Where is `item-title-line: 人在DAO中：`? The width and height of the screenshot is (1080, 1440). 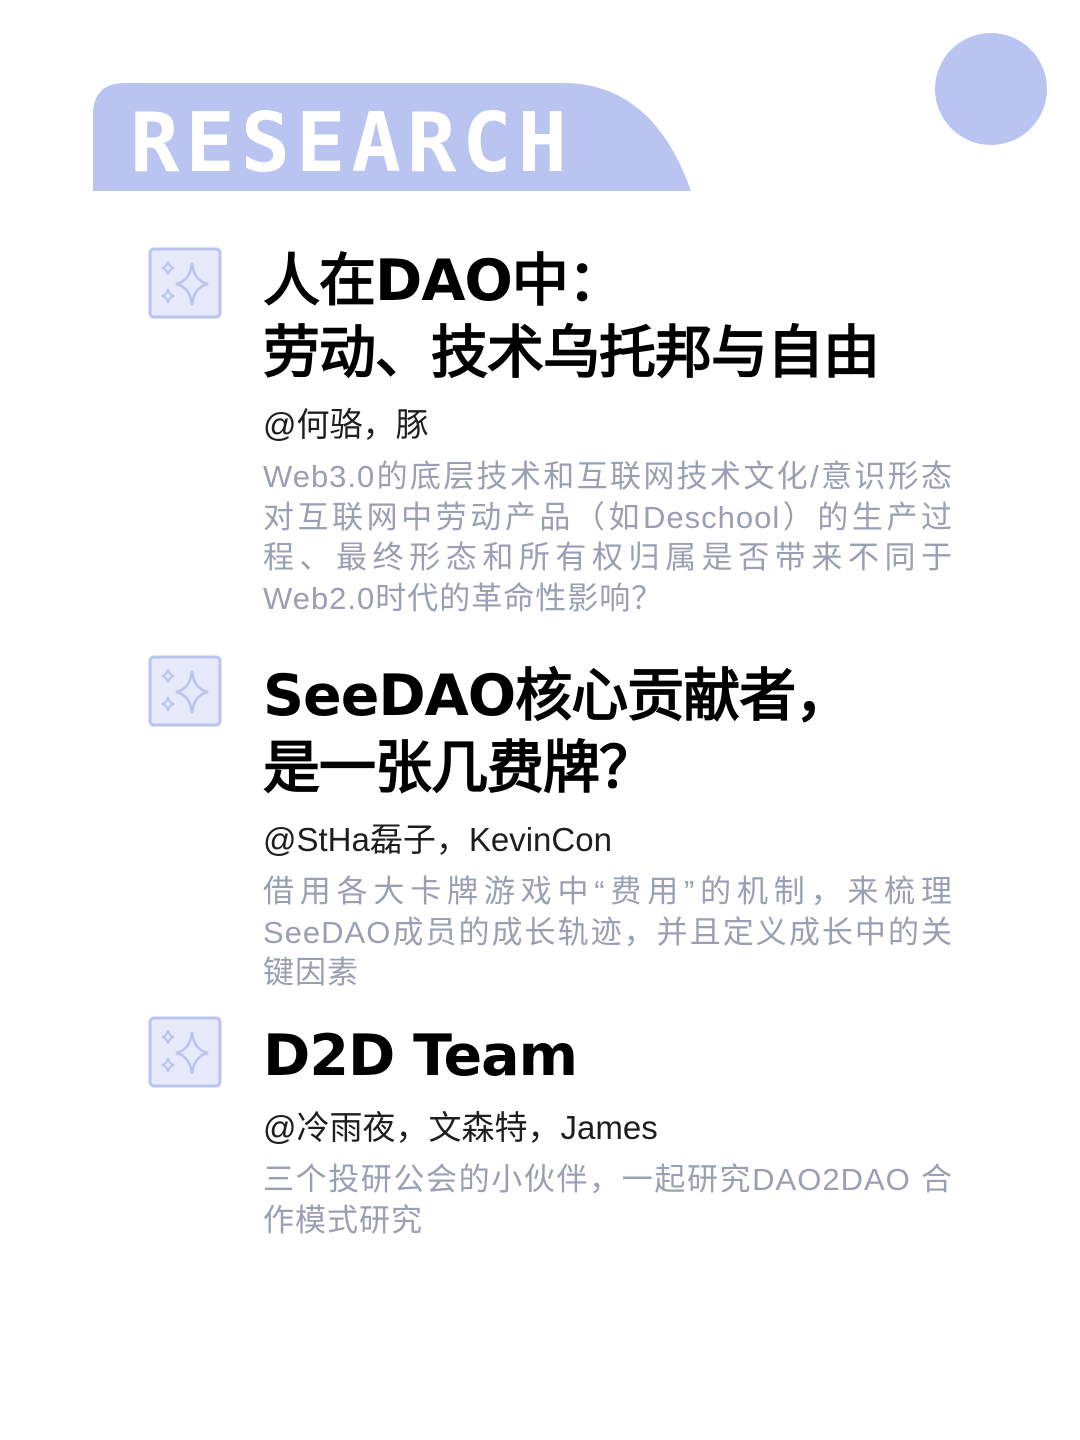
item-title-line: 人在DAO中： is located at coordinates (444, 281).